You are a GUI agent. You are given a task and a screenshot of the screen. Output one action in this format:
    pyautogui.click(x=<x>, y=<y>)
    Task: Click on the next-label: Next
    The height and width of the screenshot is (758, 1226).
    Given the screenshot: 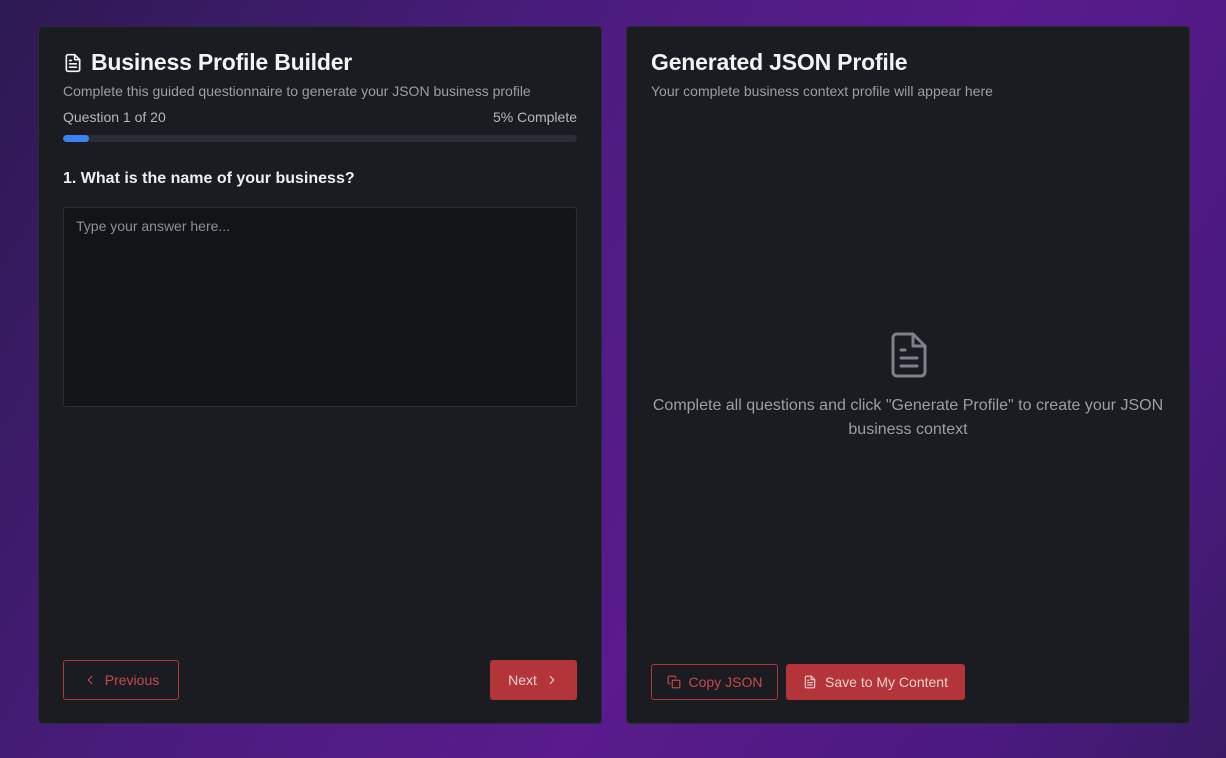 What is the action you would take?
    pyautogui.click(x=522, y=680)
    